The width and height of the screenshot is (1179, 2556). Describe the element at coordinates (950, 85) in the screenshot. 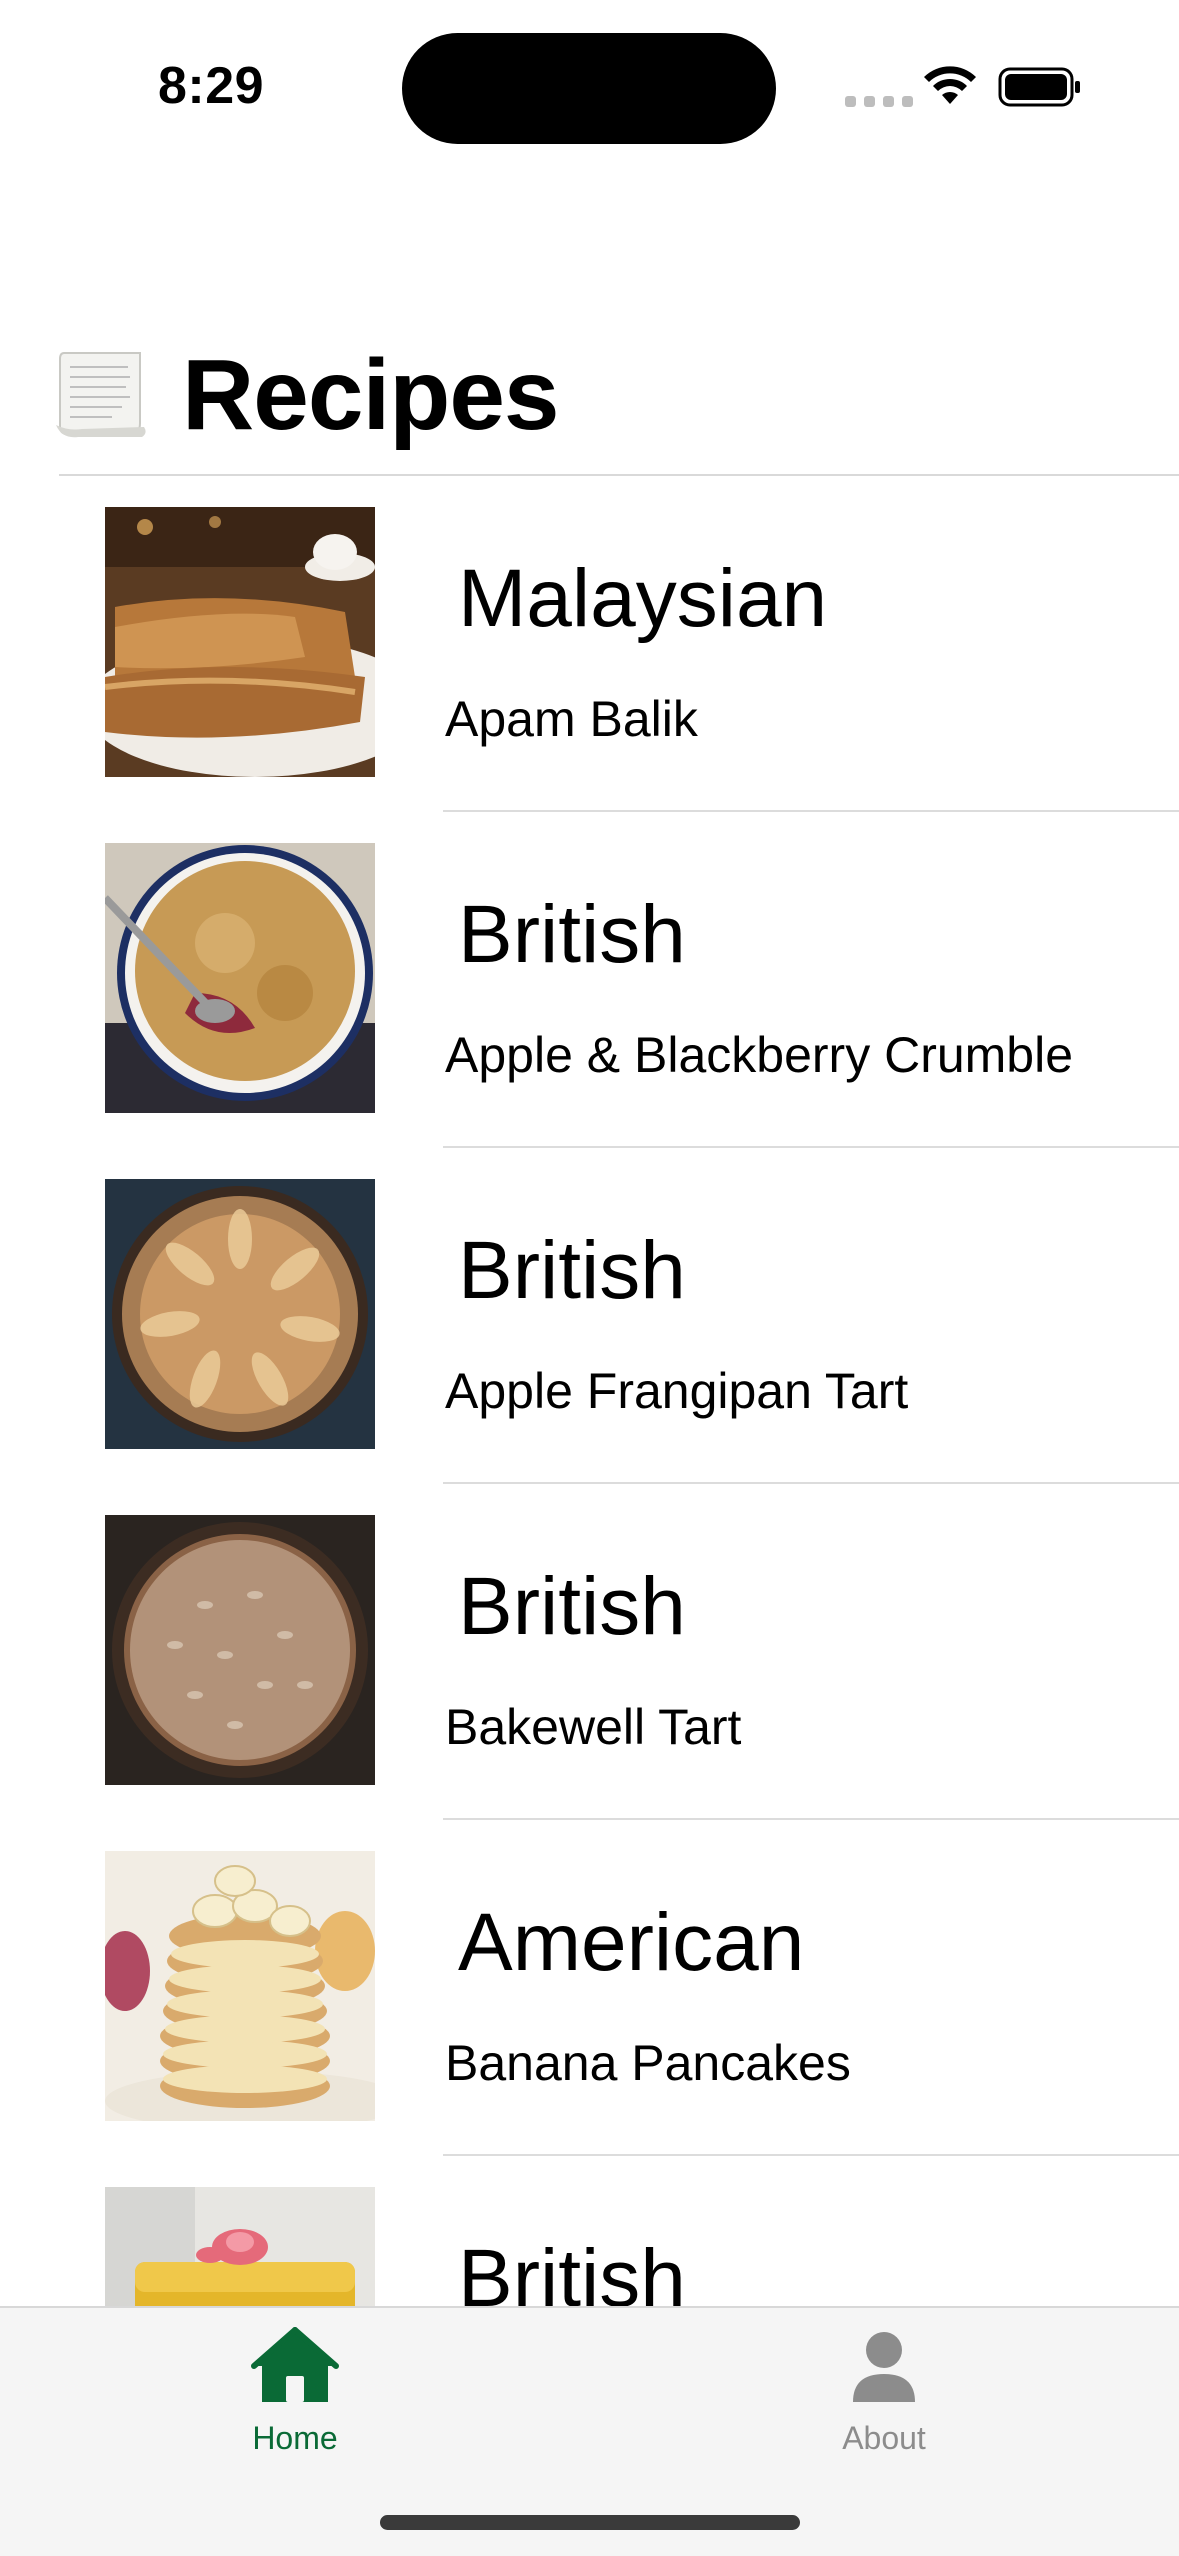

I see `wifi-icon` at that location.